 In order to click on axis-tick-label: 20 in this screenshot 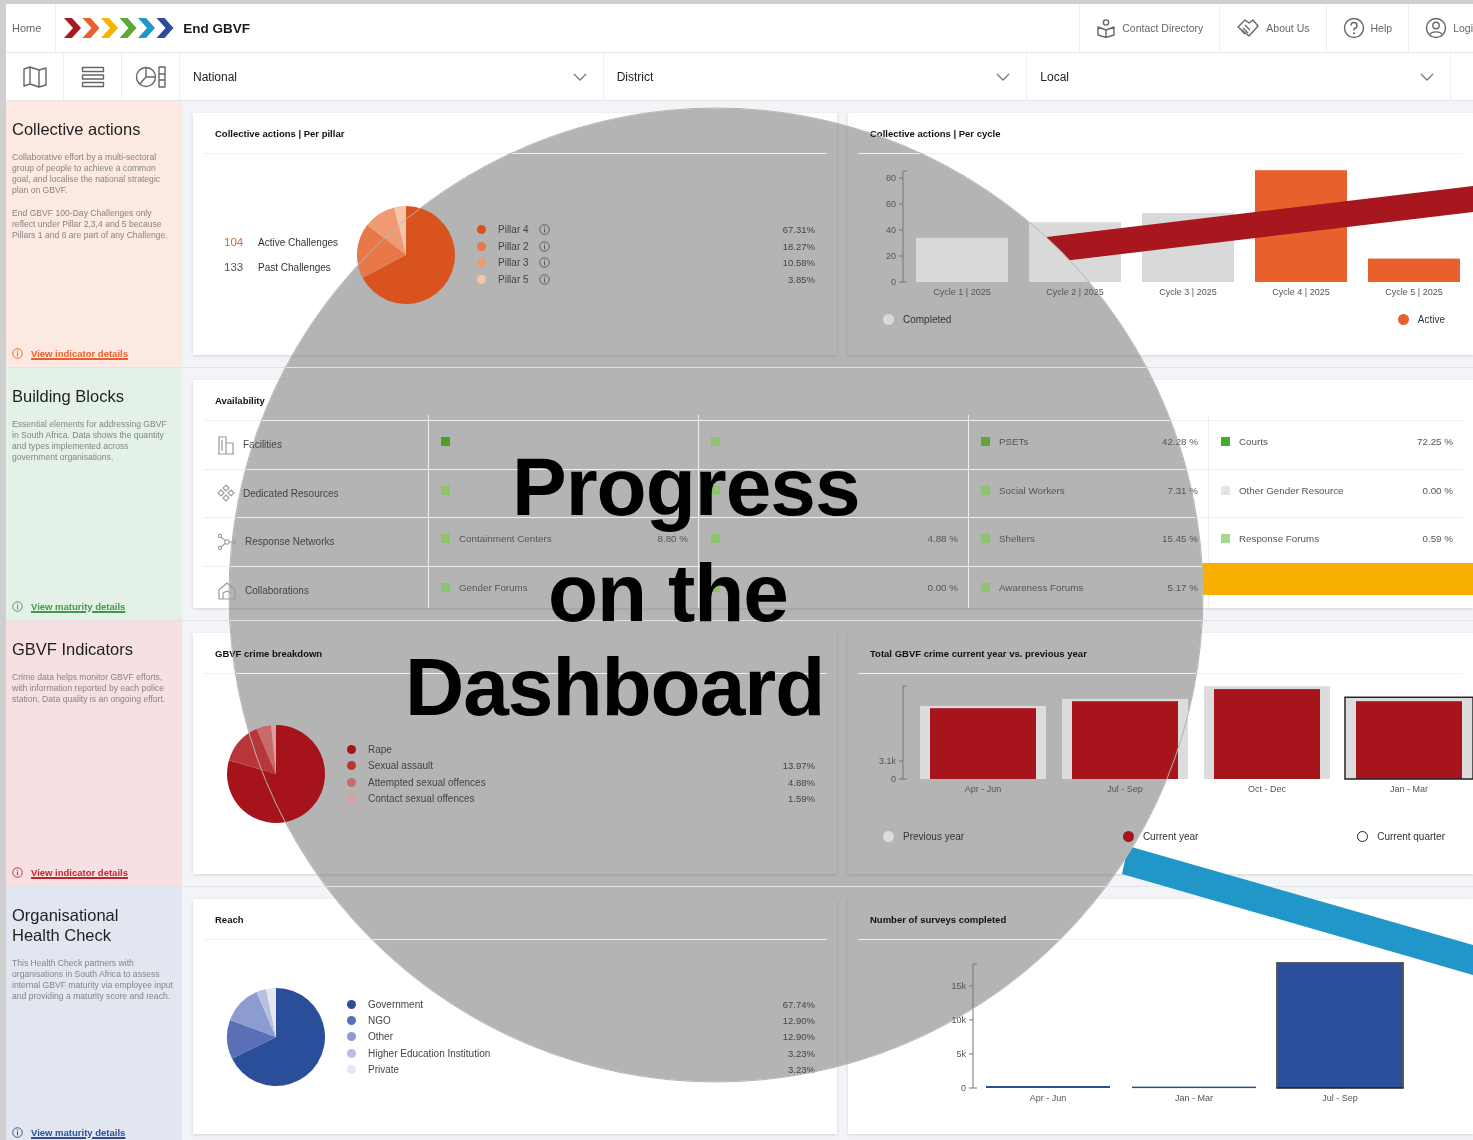, I will do `click(891, 256)`.